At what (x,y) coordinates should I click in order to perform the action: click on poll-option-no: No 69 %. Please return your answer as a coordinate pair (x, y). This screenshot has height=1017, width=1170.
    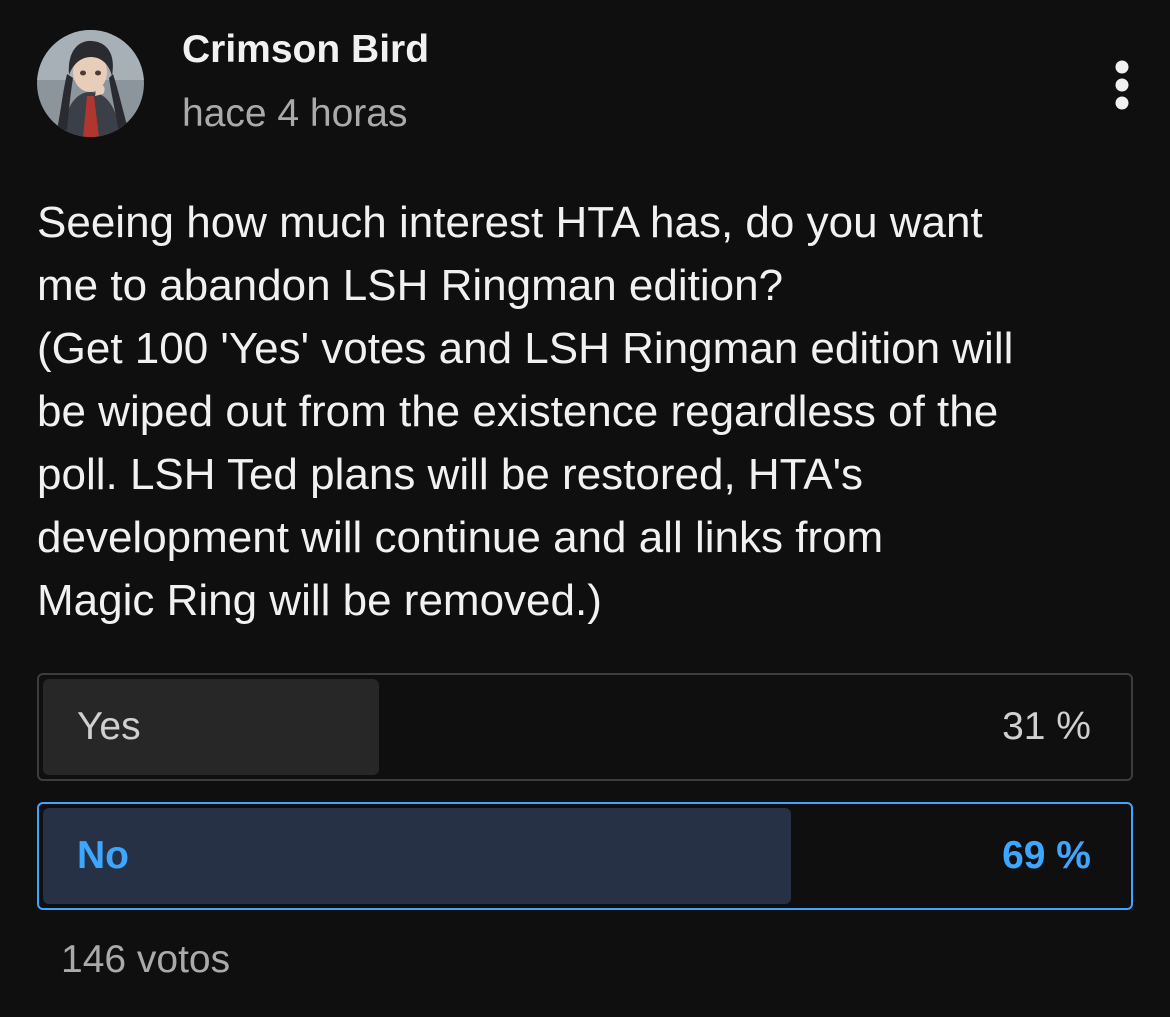
    Looking at the image, I should click on (585, 856).